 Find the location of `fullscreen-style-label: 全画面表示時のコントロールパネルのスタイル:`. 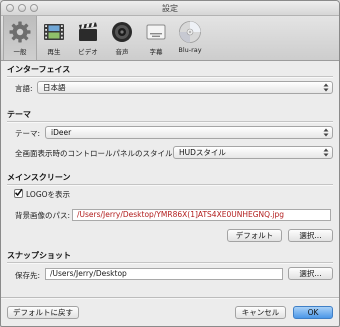

fullscreen-style-label: 全画面表示時のコントロールパネルのスタイル: is located at coordinates (95, 153).